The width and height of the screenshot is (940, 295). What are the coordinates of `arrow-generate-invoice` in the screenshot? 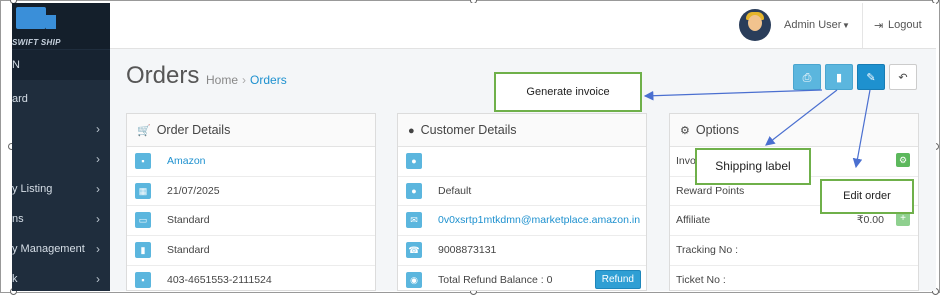 It's located at (733, 95).